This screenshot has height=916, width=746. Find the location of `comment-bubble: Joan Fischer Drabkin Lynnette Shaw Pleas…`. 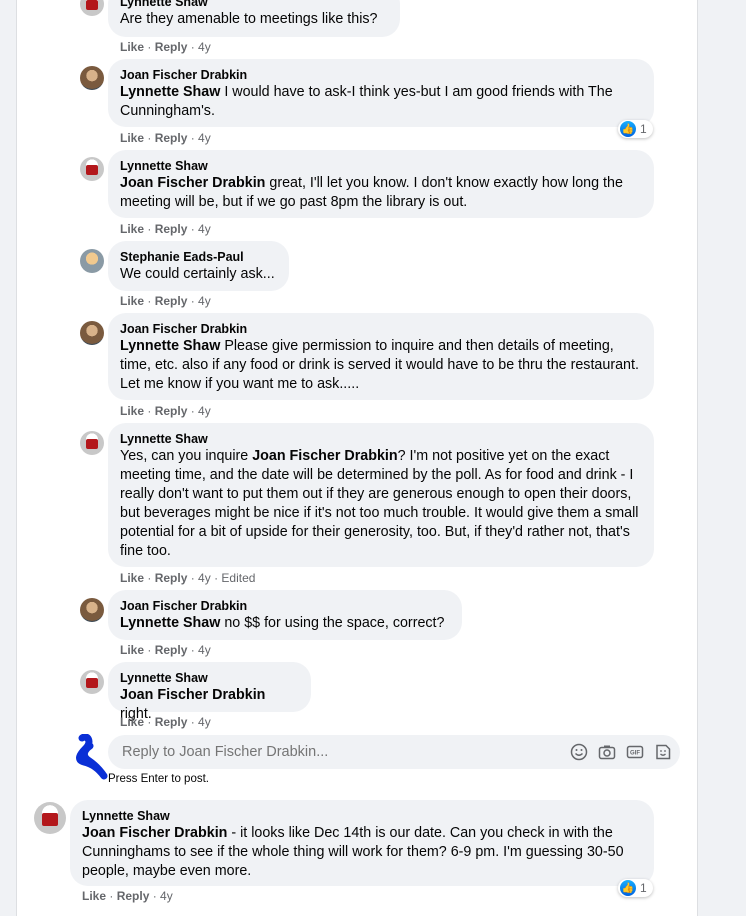

comment-bubble: Joan Fischer Drabkin Lynnette Shaw Pleas… is located at coordinates (381, 356).